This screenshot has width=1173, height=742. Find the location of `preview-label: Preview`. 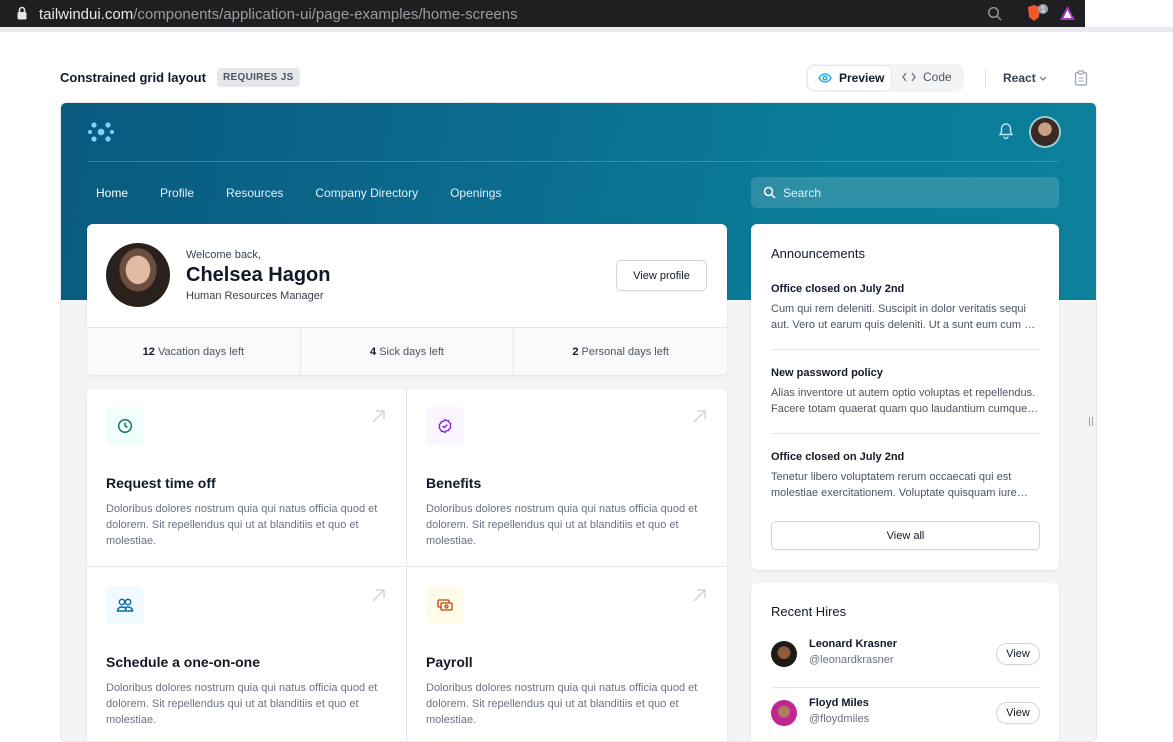

preview-label: Preview is located at coordinates (862, 78).